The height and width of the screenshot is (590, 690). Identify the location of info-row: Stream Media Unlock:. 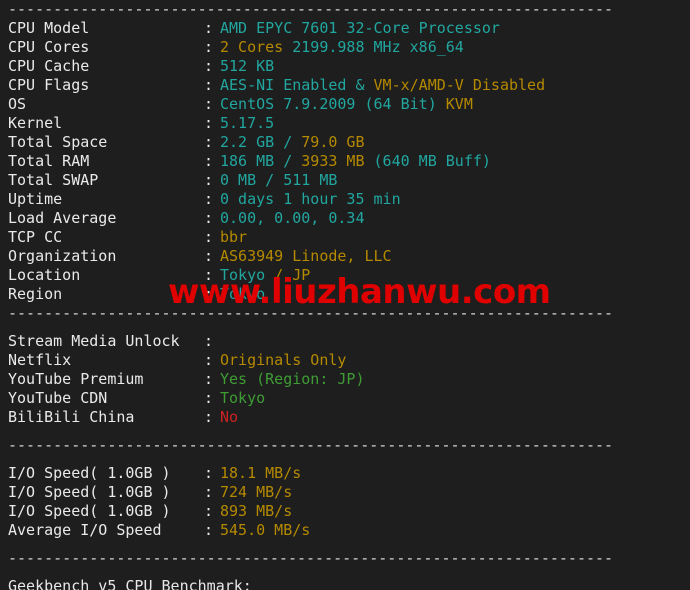
(345, 341).